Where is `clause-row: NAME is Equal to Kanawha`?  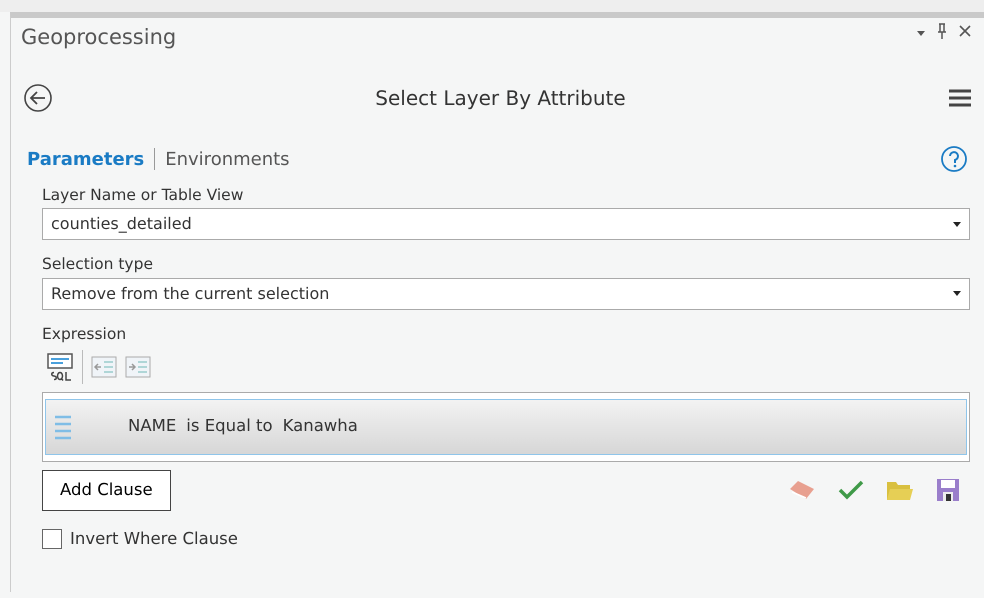 clause-row: NAME is Equal to Kanawha is located at coordinates (506, 426).